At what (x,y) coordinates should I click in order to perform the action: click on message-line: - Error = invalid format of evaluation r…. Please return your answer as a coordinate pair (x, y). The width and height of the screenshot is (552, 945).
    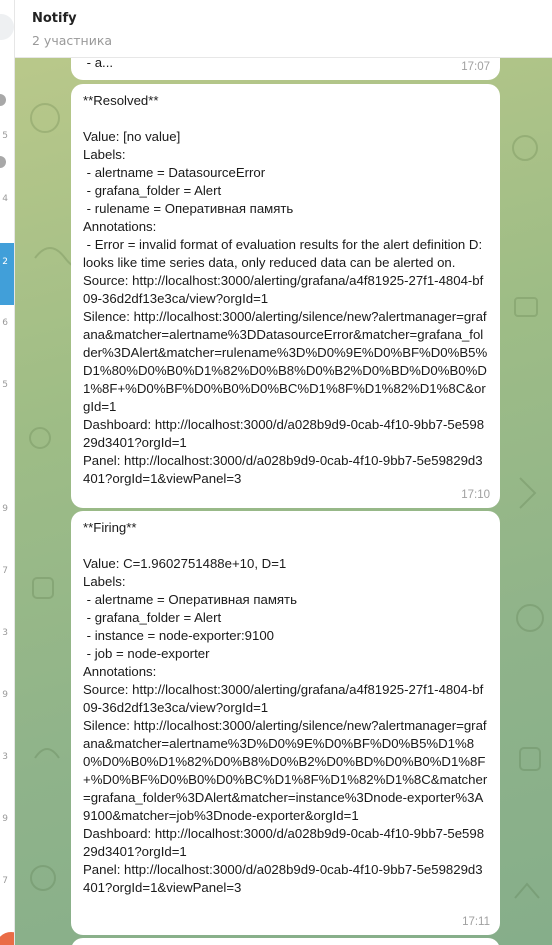
    Looking at the image, I should click on (284, 253).